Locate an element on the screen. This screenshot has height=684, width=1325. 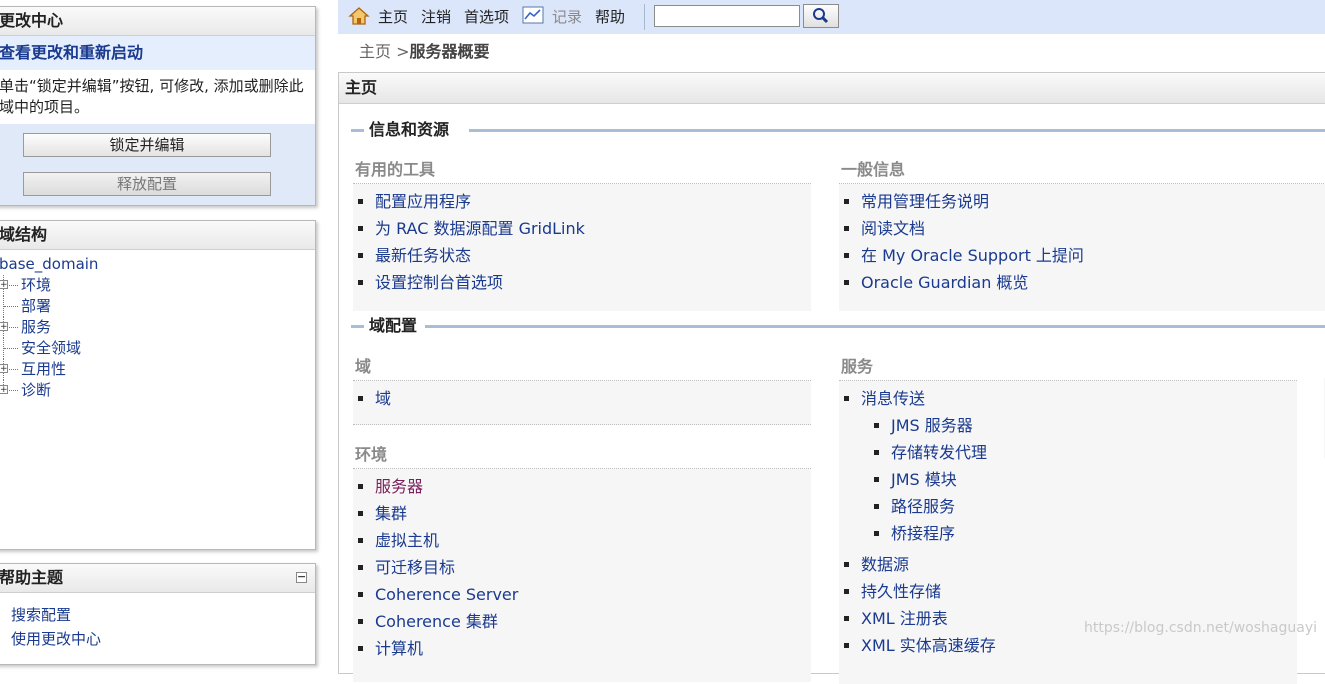
services-box-title: 服务 is located at coordinates (1068, 367).